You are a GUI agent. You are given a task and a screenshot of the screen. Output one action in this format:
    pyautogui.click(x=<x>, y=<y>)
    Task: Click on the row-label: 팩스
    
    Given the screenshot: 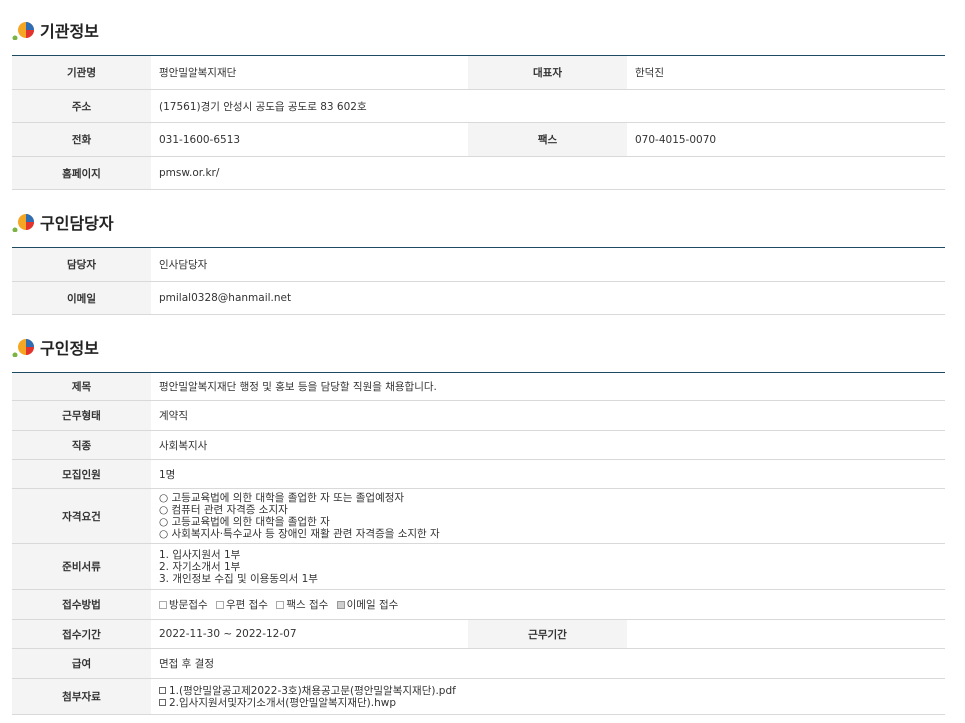 What is the action you would take?
    pyautogui.click(x=547, y=139)
    